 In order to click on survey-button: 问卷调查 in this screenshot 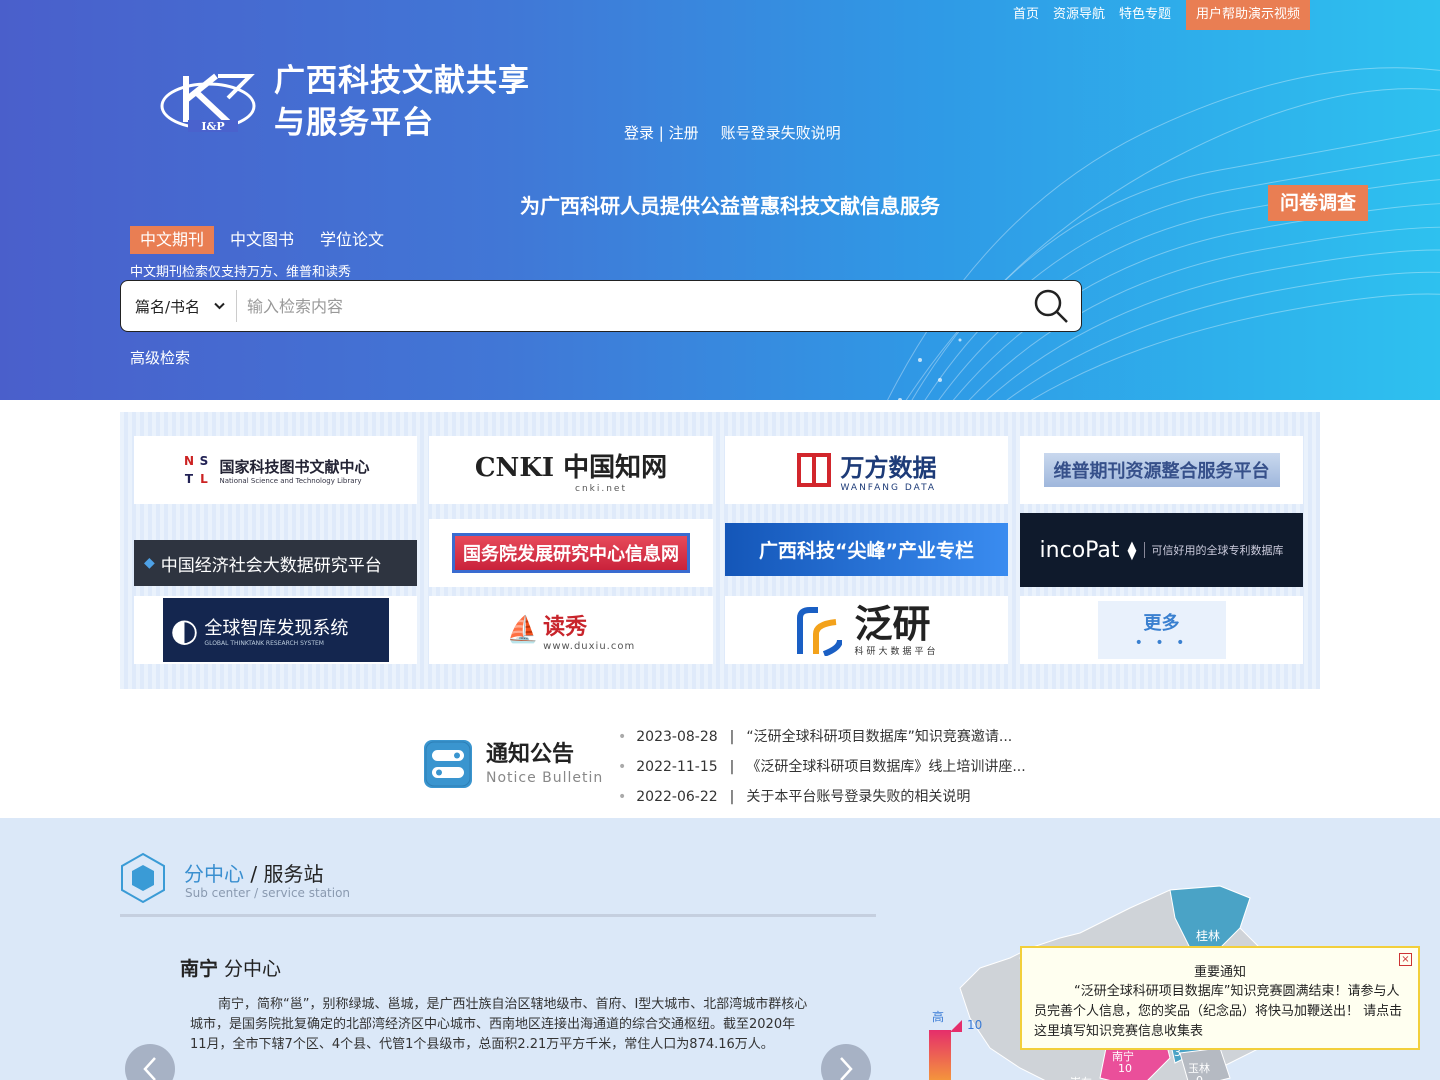, I will do `click(1318, 203)`.